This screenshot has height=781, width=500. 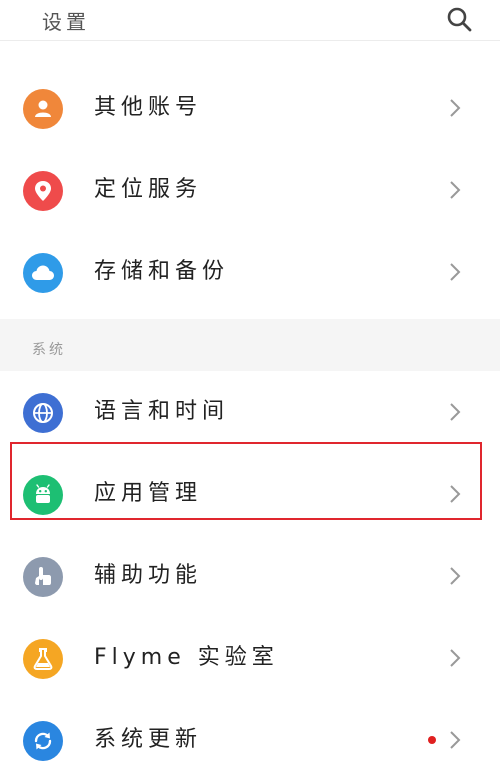 I want to click on refresh-icon, so click(x=43, y=741).